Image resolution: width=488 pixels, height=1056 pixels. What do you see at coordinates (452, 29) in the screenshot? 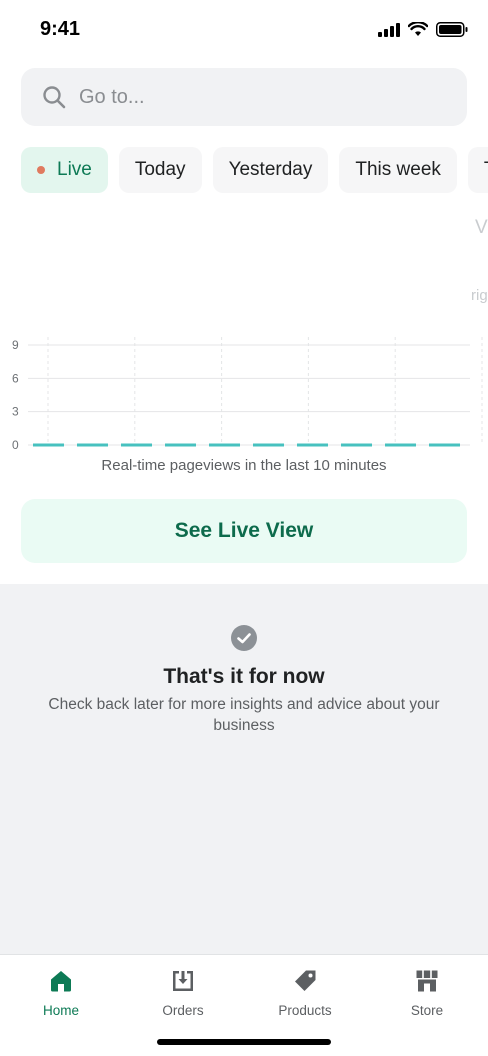
I see `battery-icon` at bounding box center [452, 29].